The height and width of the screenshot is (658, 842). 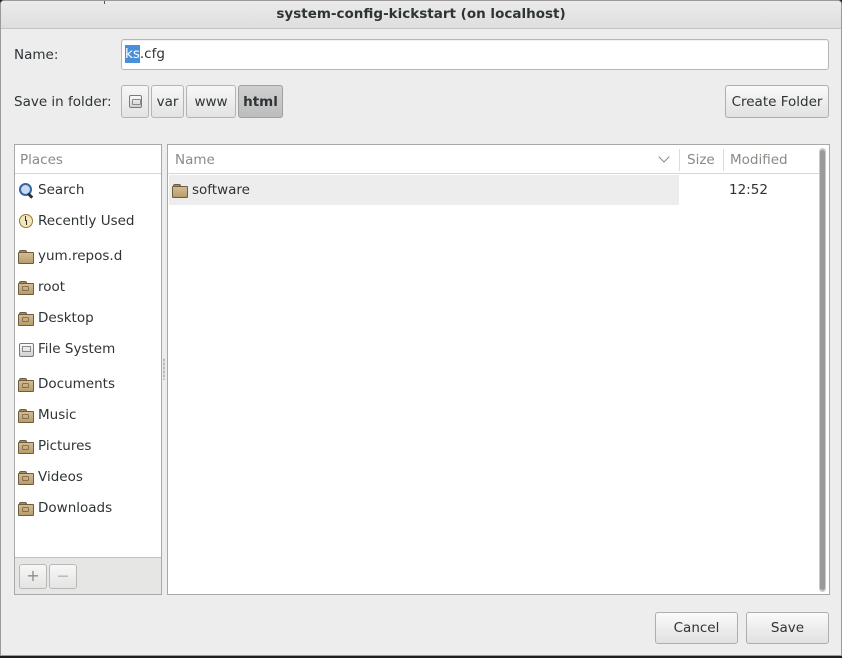 What do you see at coordinates (701, 159) in the screenshot?
I see `column-header-size: Size` at bounding box center [701, 159].